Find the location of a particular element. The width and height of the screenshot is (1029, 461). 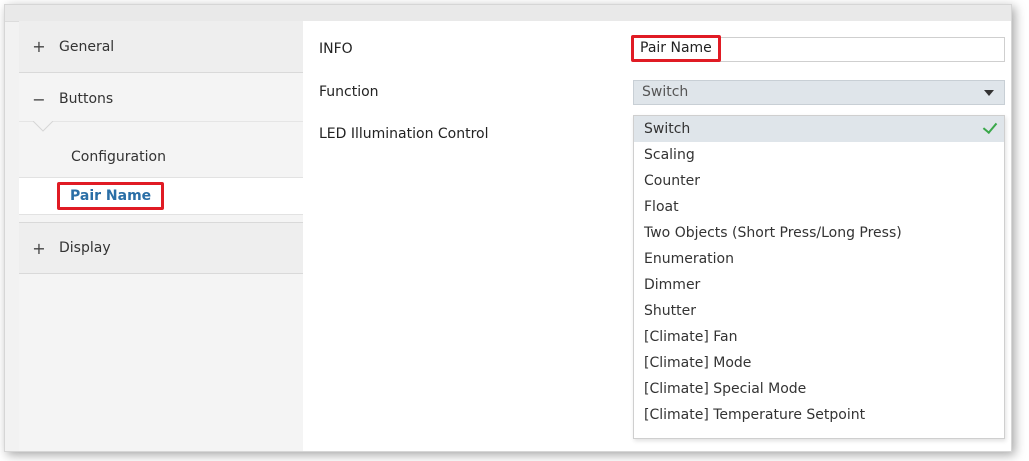

dropdown-option-climate-temperature-setpoint: [Climate] Temperature Setpoint is located at coordinates (819, 415).